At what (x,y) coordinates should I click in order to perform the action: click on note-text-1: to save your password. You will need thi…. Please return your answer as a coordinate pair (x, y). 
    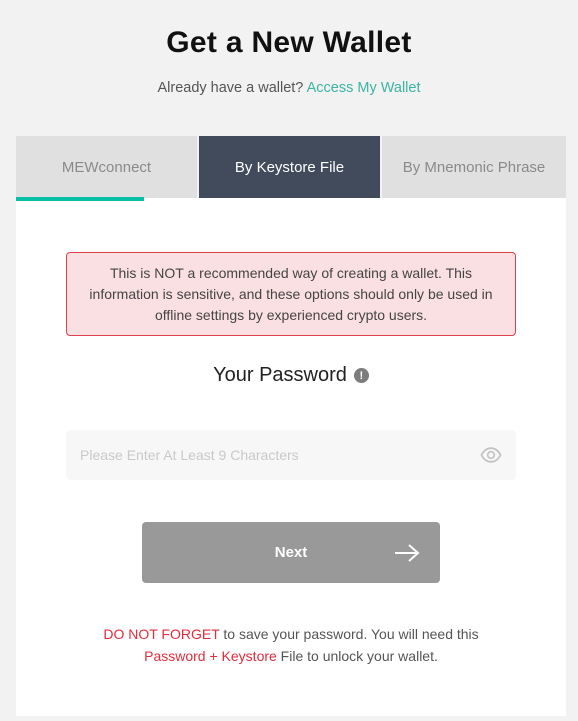
    Looking at the image, I should click on (349, 634).